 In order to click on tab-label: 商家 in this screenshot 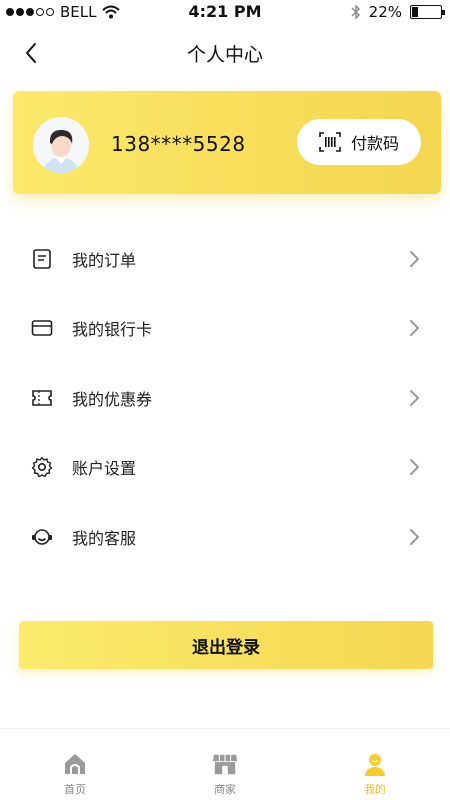, I will do `click(225, 789)`.